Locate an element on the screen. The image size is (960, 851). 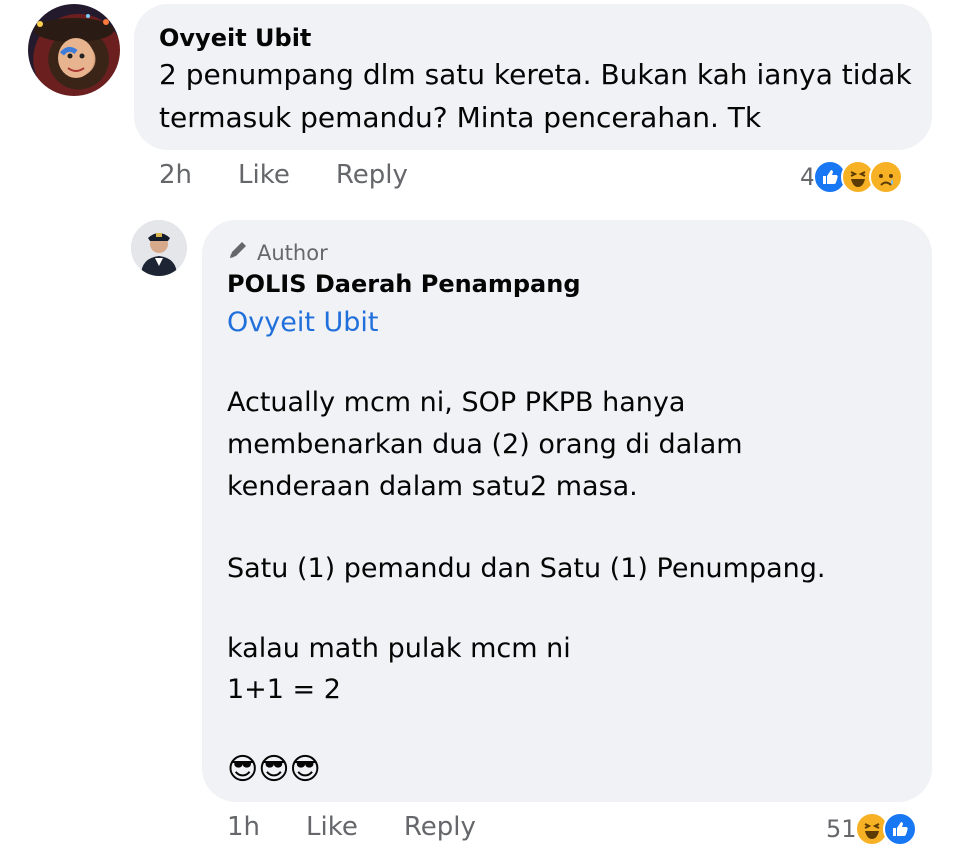
comment-timestamp: 2h is located at coordinates (175, 175).